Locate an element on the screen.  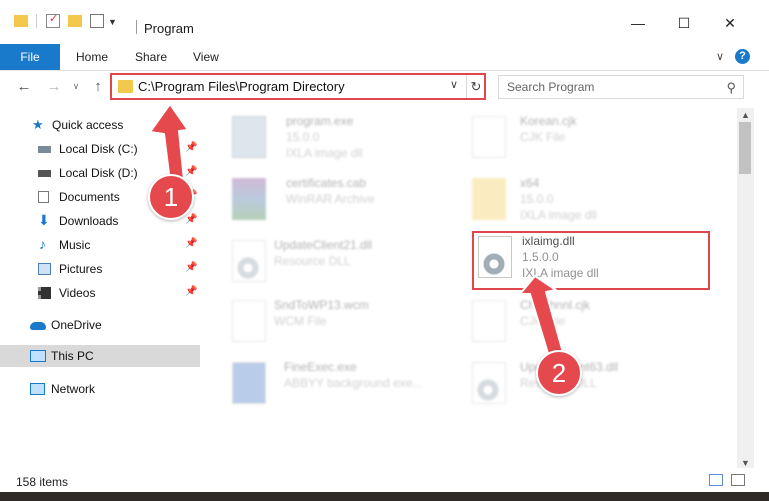
step-1-badge: 1 is located at coordinates (171, 197).